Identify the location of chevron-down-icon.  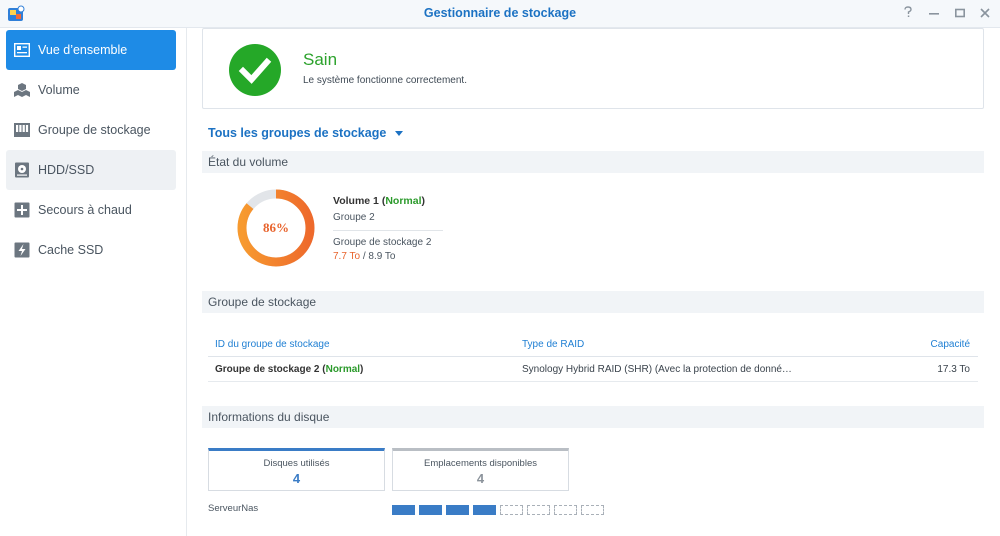
(399, 133).